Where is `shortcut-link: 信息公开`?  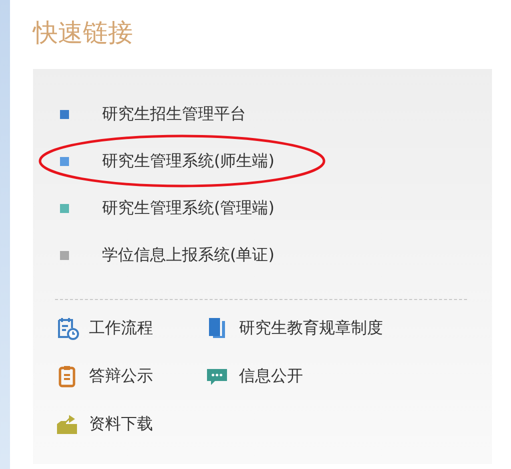
shortcut-link: 信息公开 is located at coordinates (271, 376).